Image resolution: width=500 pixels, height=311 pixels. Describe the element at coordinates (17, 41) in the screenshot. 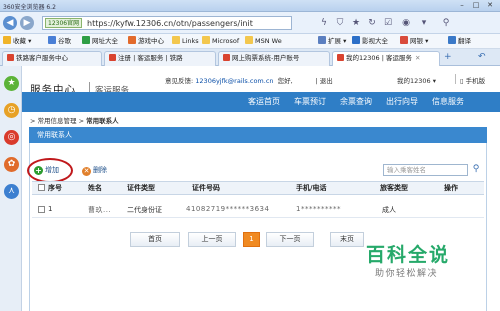

I see `fav-item-collect: 收藏 ▾` at that location.